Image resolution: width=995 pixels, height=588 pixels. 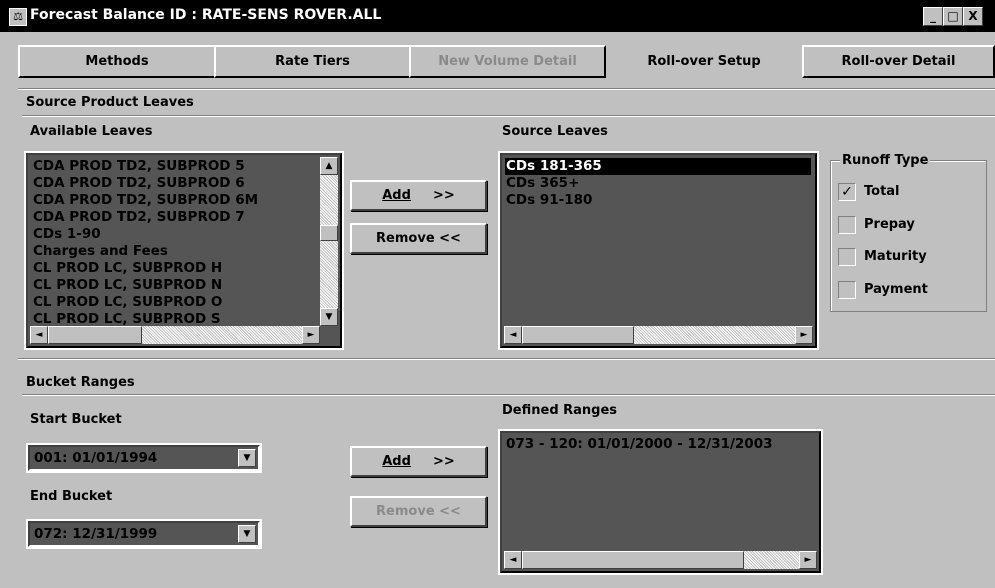 I want to click on list-item: Charges and Fees, so click(x=174, y=251).